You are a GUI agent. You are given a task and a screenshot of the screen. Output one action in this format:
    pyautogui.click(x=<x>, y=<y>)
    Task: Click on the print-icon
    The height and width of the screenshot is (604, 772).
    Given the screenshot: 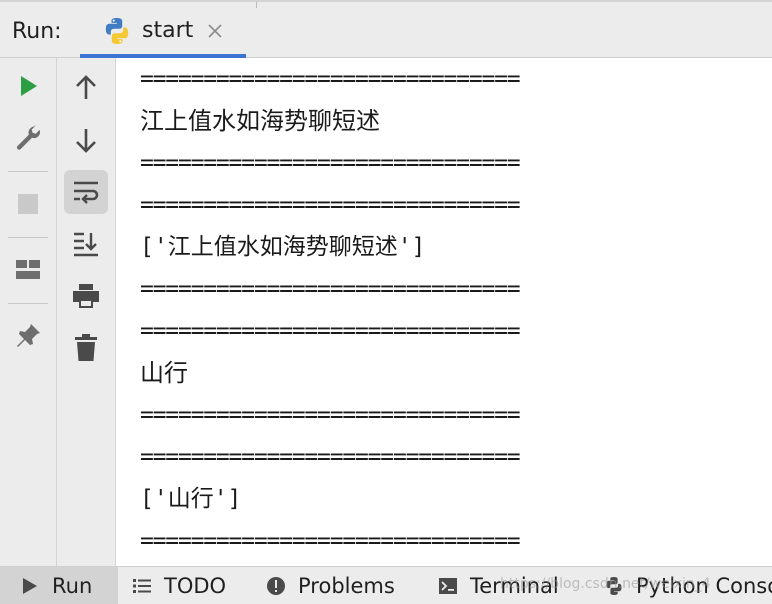 What is the action you would take?
    pyautogui.click(x=86, y=296)
    